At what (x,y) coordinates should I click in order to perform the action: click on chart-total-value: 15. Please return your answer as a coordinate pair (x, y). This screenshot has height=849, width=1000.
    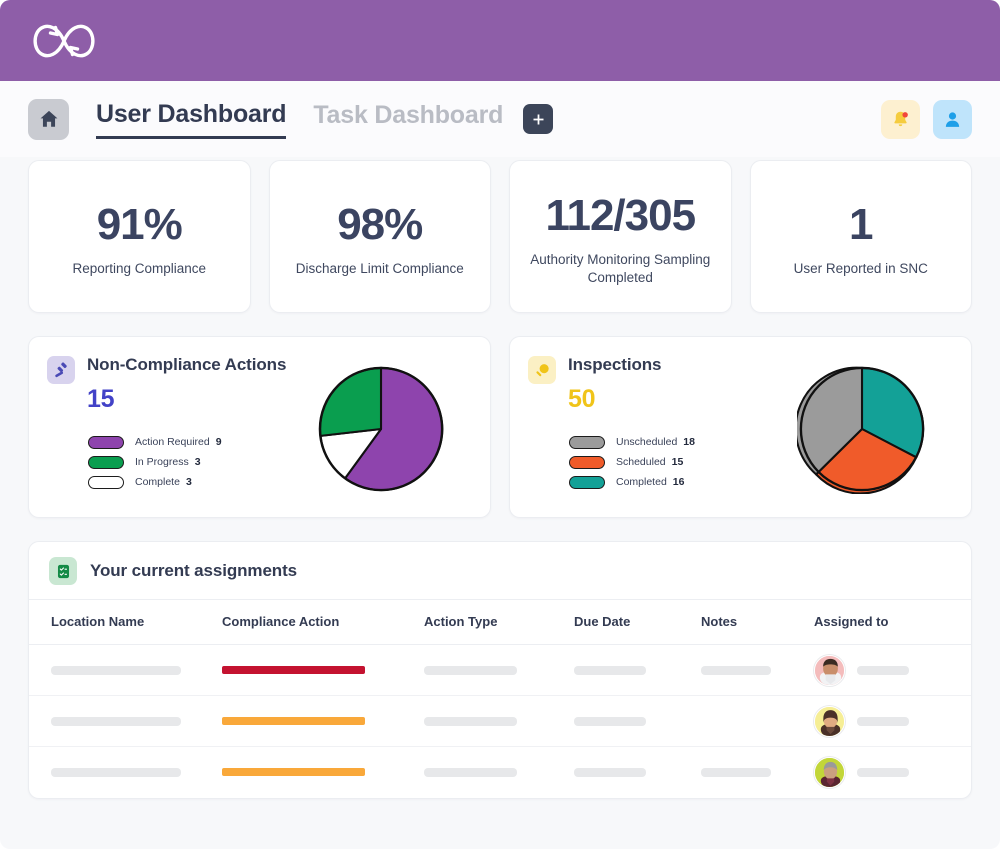
    Looking at the image, I should click on (101, 399).